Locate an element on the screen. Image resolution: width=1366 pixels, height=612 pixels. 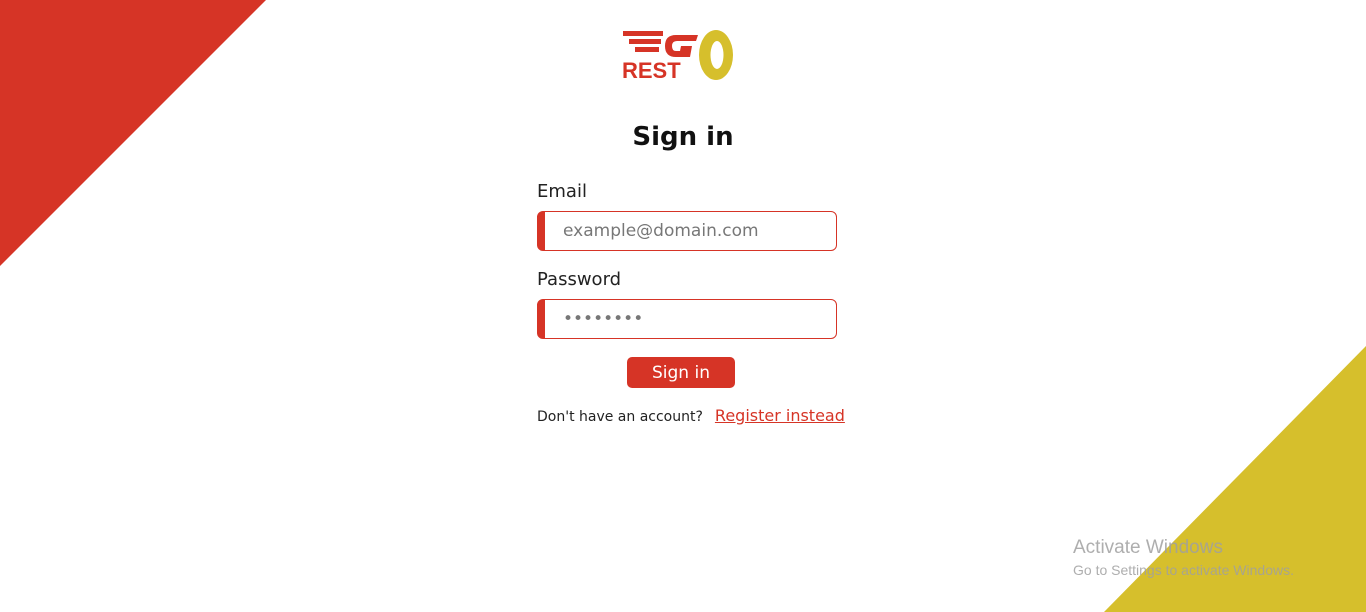
password-input is located at coordinates (690, 319).